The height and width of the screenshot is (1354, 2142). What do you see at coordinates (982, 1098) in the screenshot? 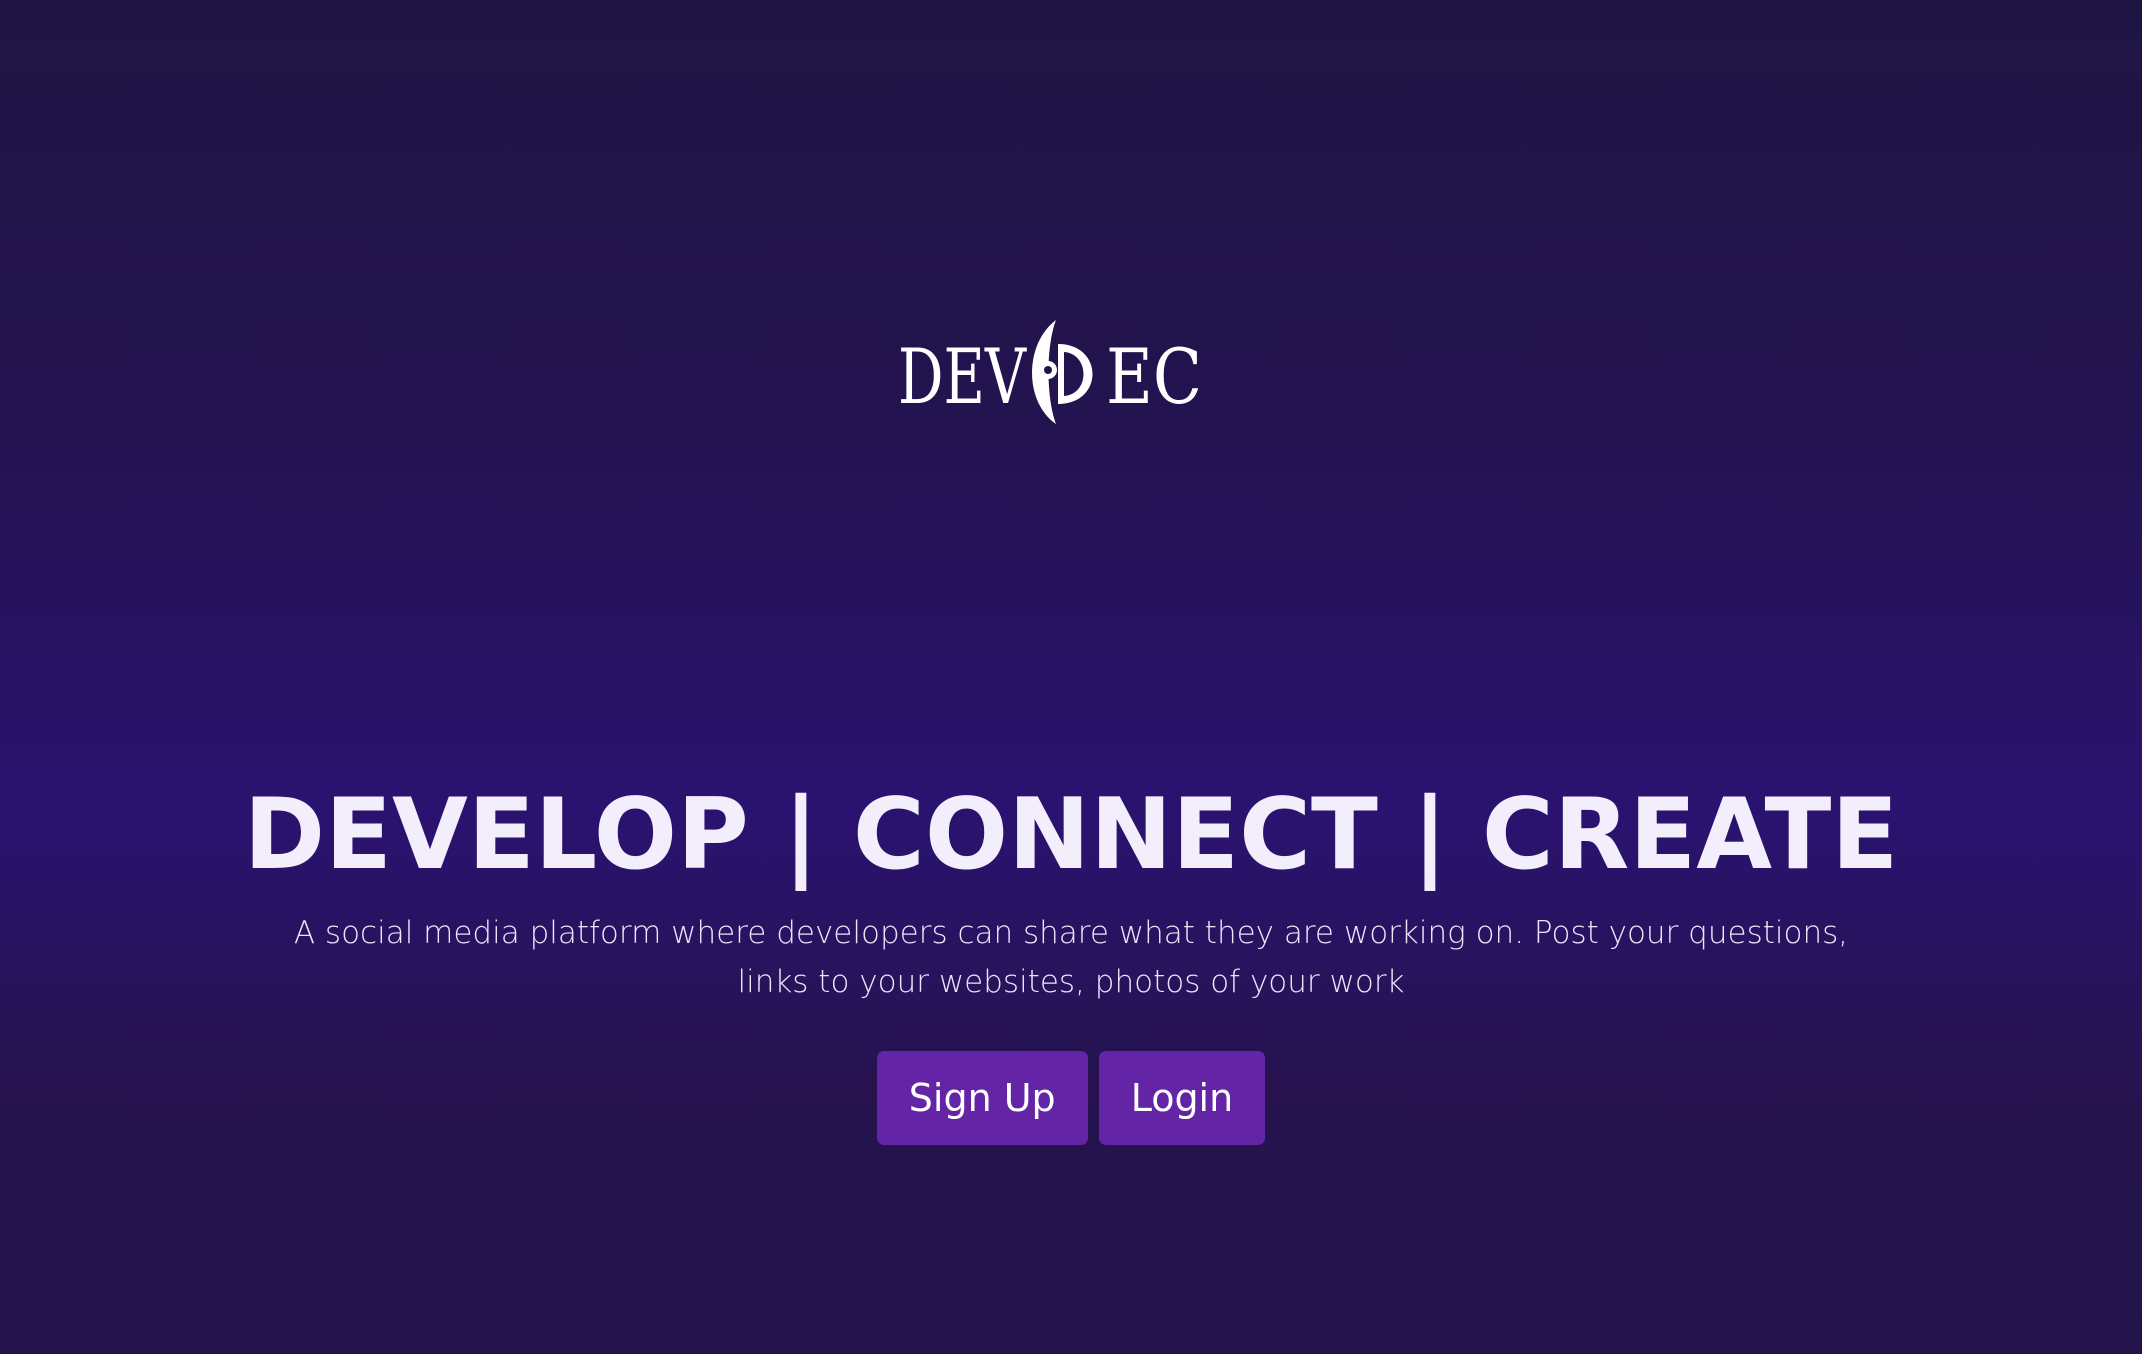
I see `sign-up-button: Sign Up` at bounding box center [982, 1098].